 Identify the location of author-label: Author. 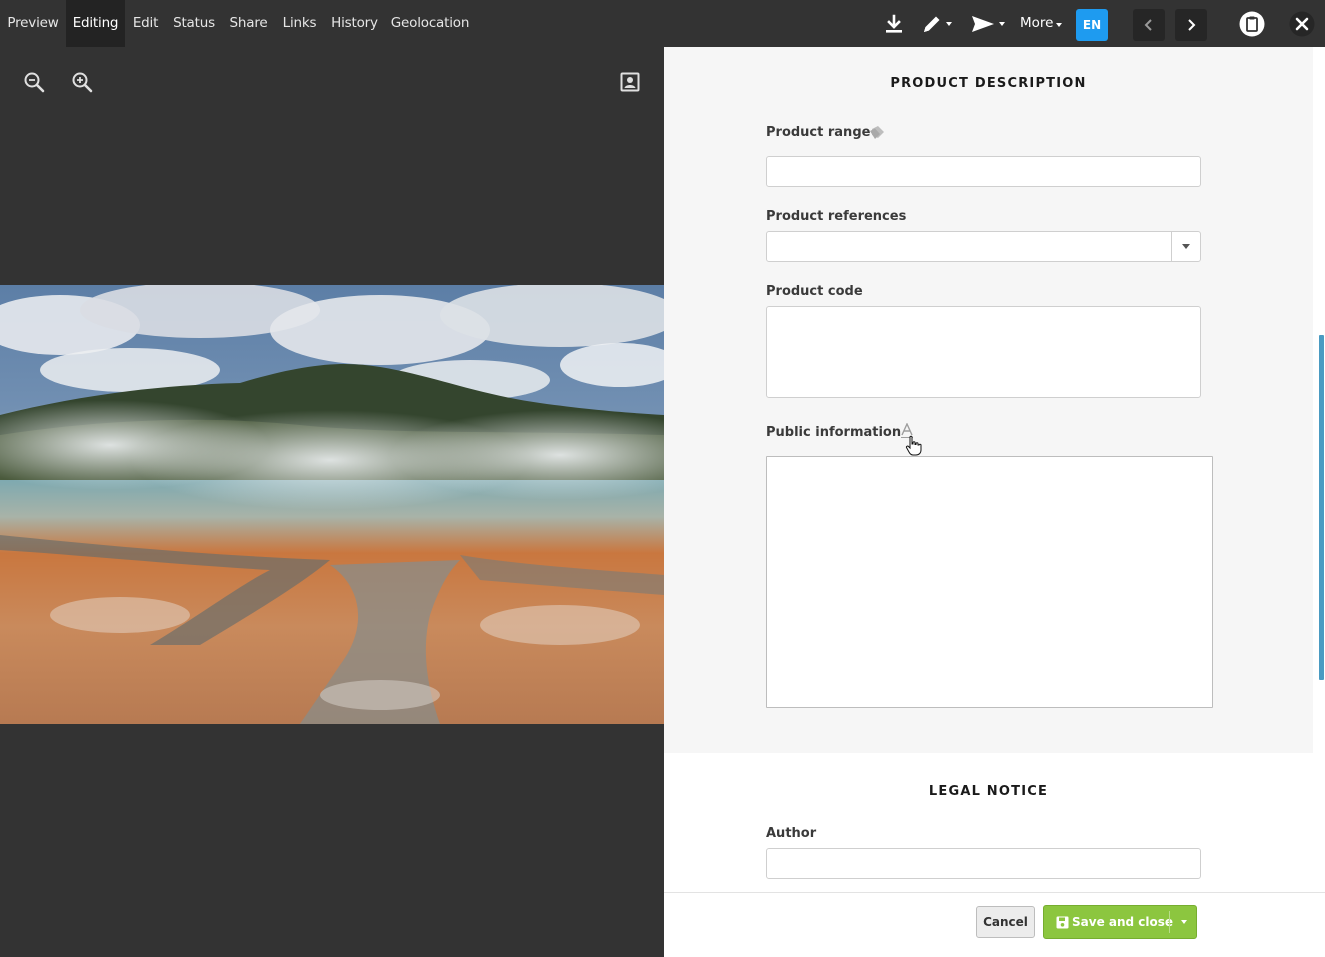
(791, 833).